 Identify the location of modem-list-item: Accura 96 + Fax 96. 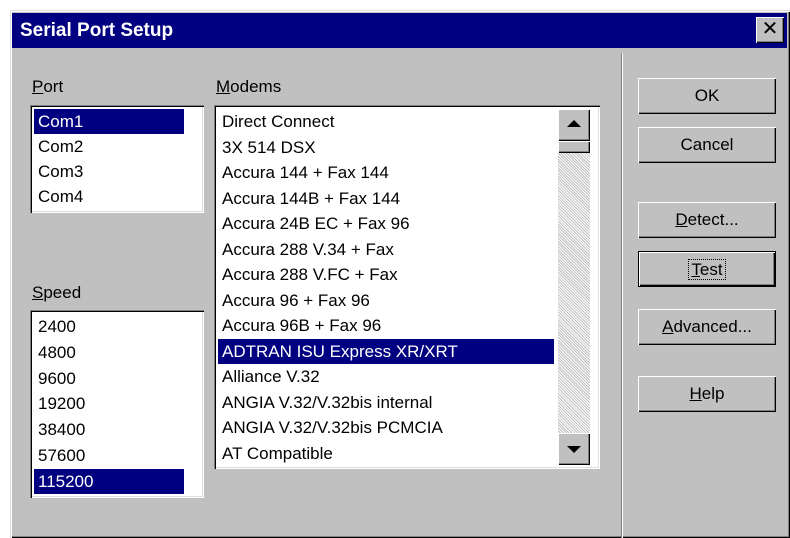
(386, 300).